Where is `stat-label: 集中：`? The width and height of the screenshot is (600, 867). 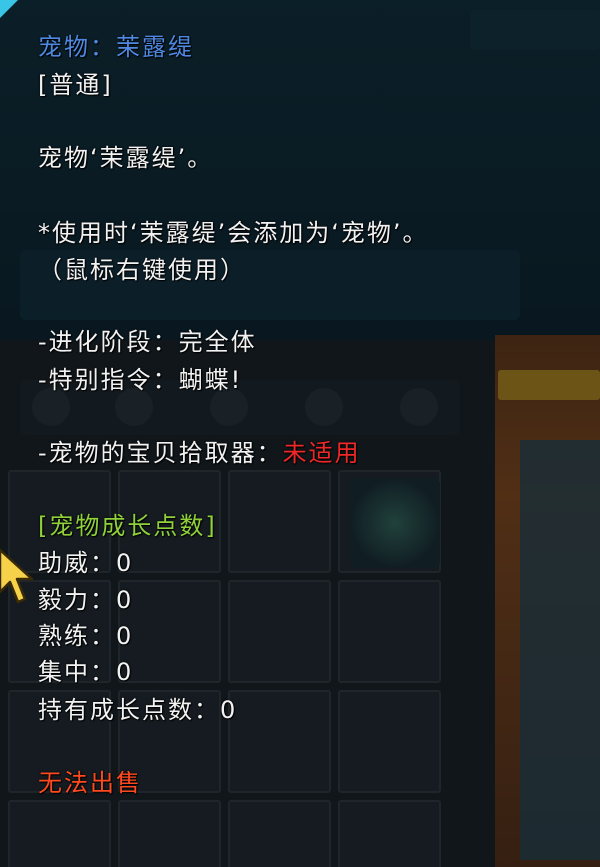 stat-label: 集中： is located at coordinates (77, 672).